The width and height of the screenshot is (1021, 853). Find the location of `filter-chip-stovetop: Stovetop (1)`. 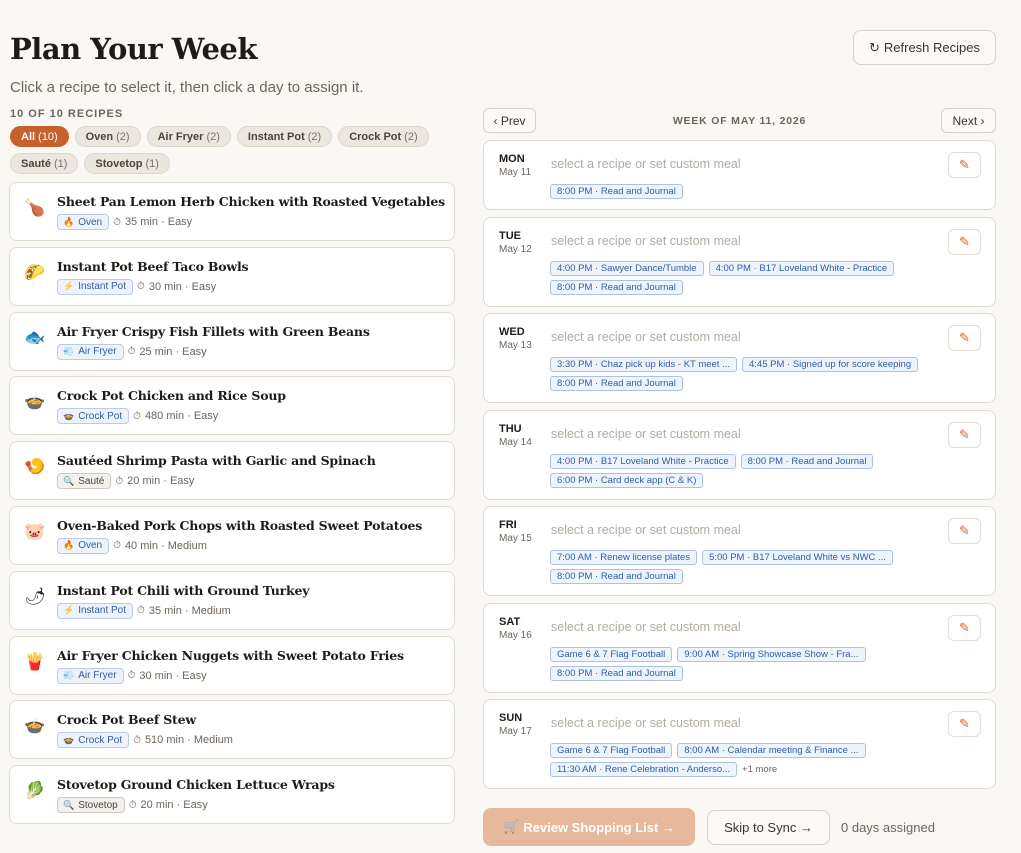

filter-chip-stovetop: Stovetop (1) is located at coordinates (127, 163).